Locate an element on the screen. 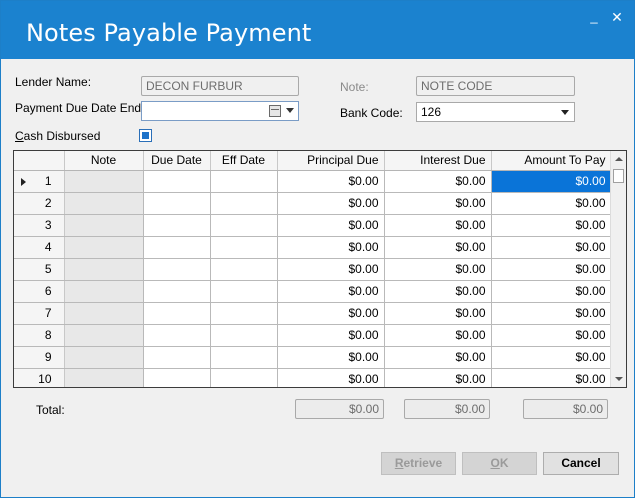 Image resolution: width=635 pixels, height=498 pixels. table-row: 8 $0.00 $0.00 $0.00 is located at coordinates (313, 335).